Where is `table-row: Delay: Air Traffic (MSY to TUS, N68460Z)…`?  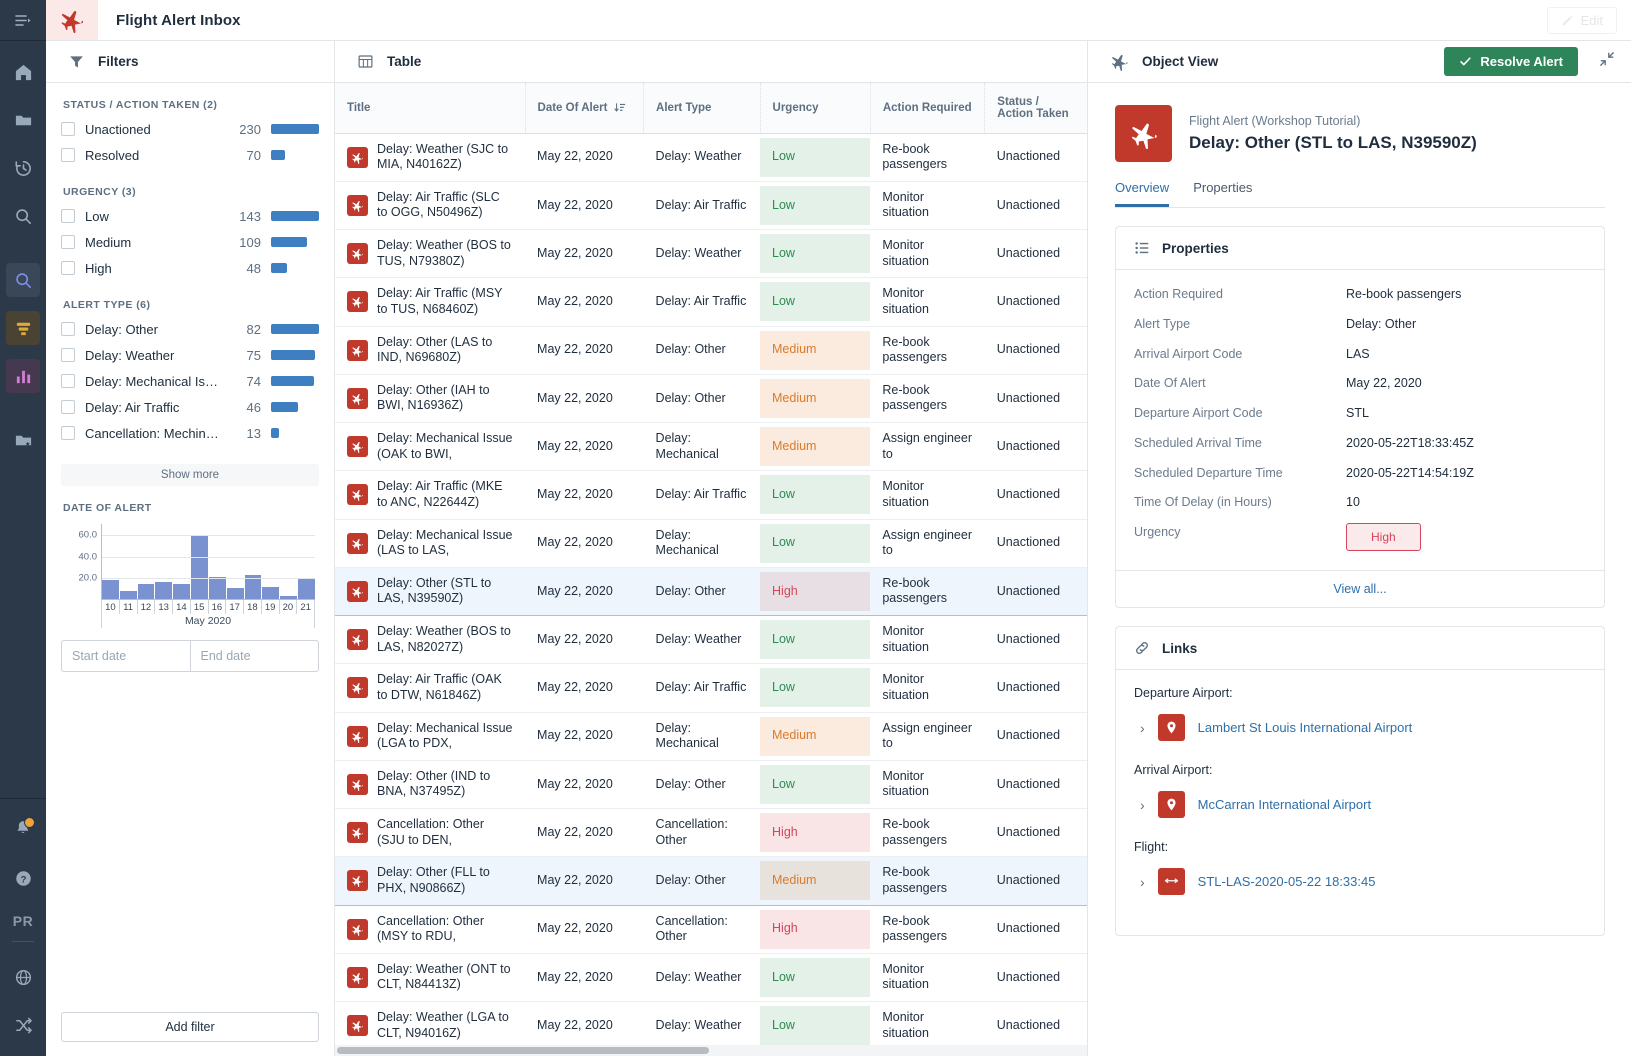
table-row: Delay: Air Traffic (MSY to TUS, N68460Z)… is located at coordinates (711, 302).